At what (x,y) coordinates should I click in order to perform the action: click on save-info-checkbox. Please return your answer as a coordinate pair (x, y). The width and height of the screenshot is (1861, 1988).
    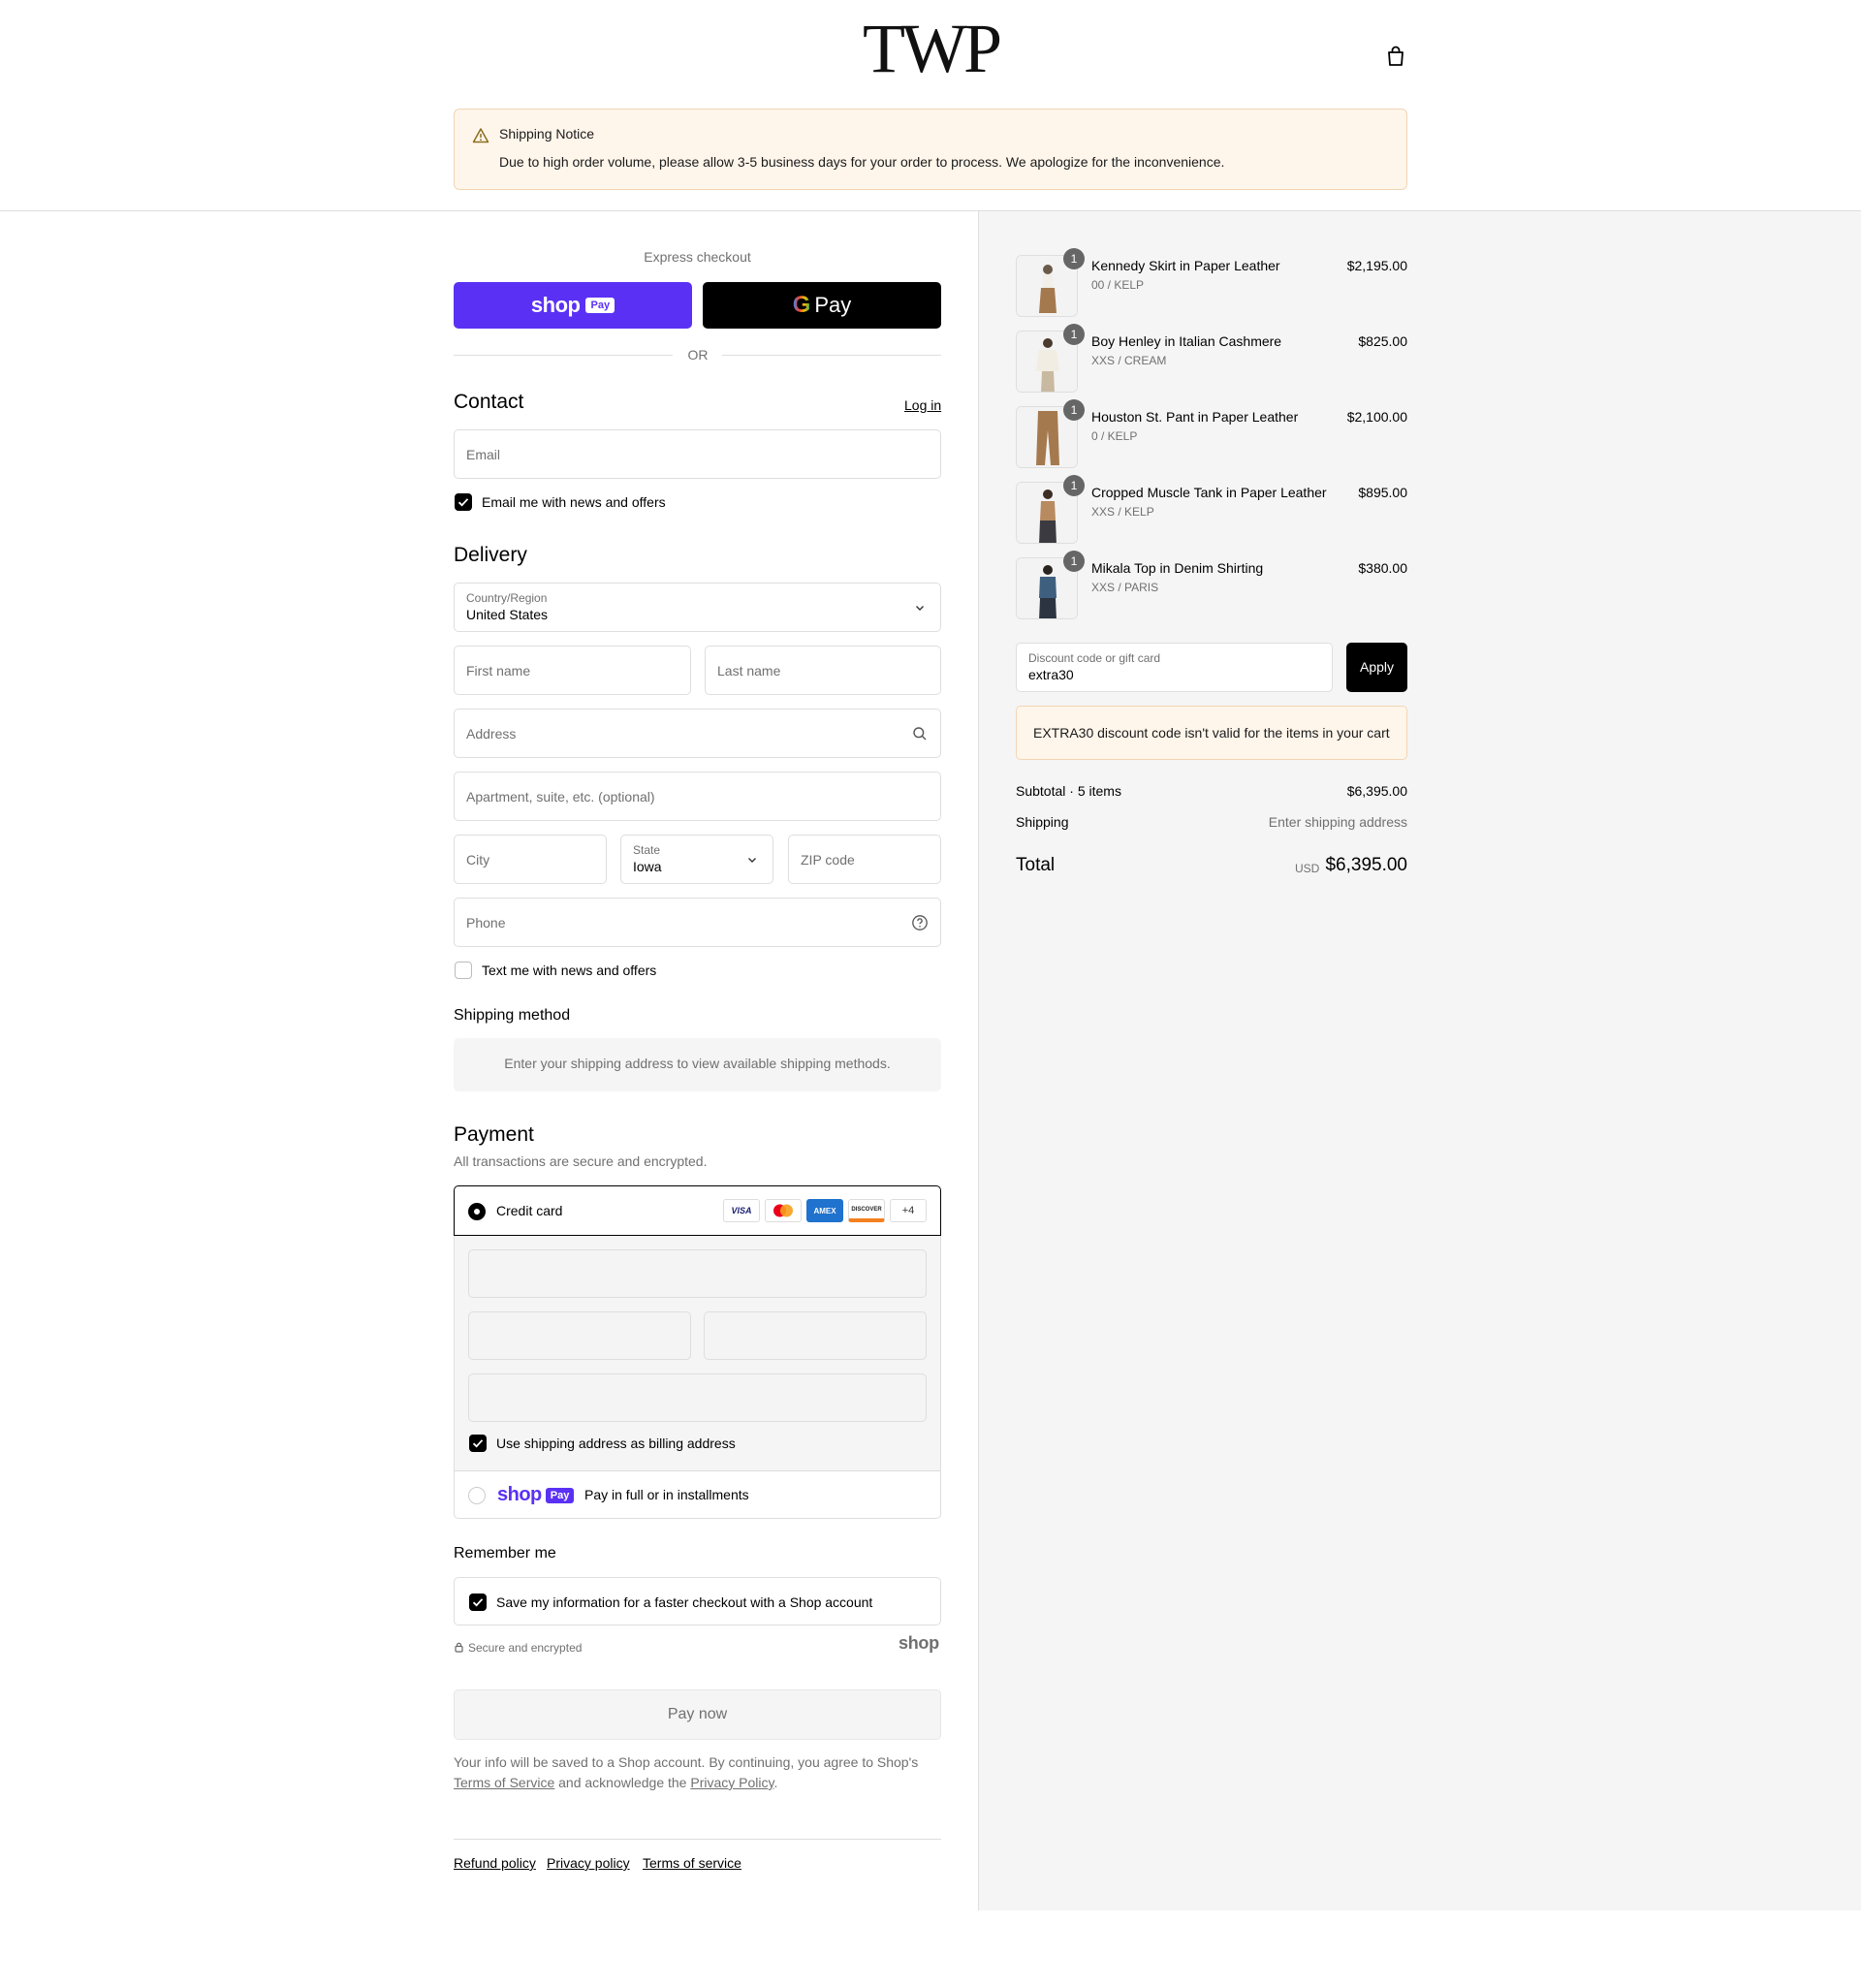
    Looking at the image, I should click on (478, 1603).